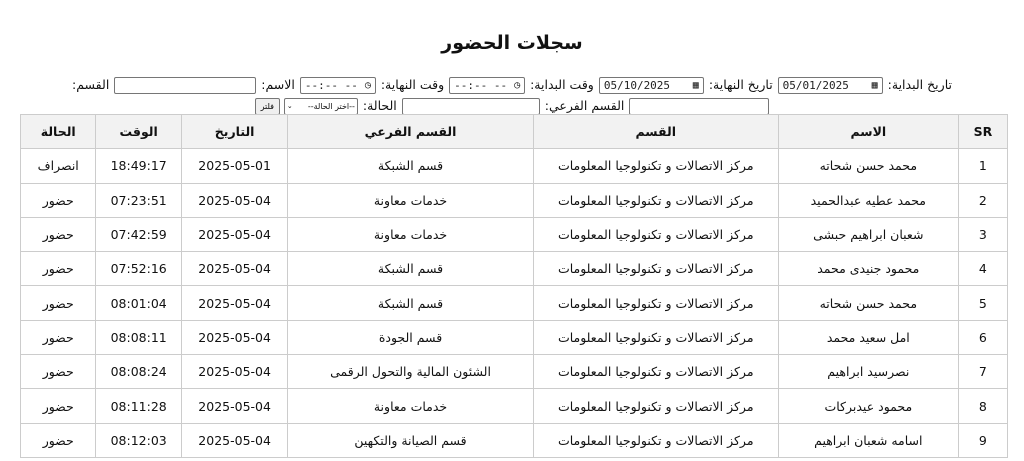  What do you see at coordinates (412, 84) in the screenshot?
I see `end-time-label: وقت النهاية:` at bounding box center [412, 84].